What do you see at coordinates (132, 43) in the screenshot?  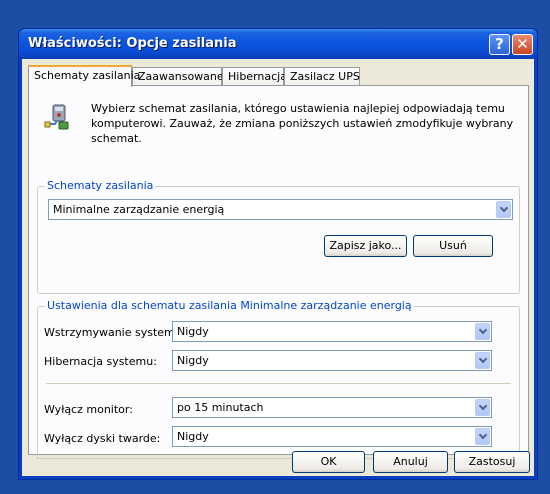 I see `window-title: Właściwości: Opcje zasilania` at bounding box center [132, 43].